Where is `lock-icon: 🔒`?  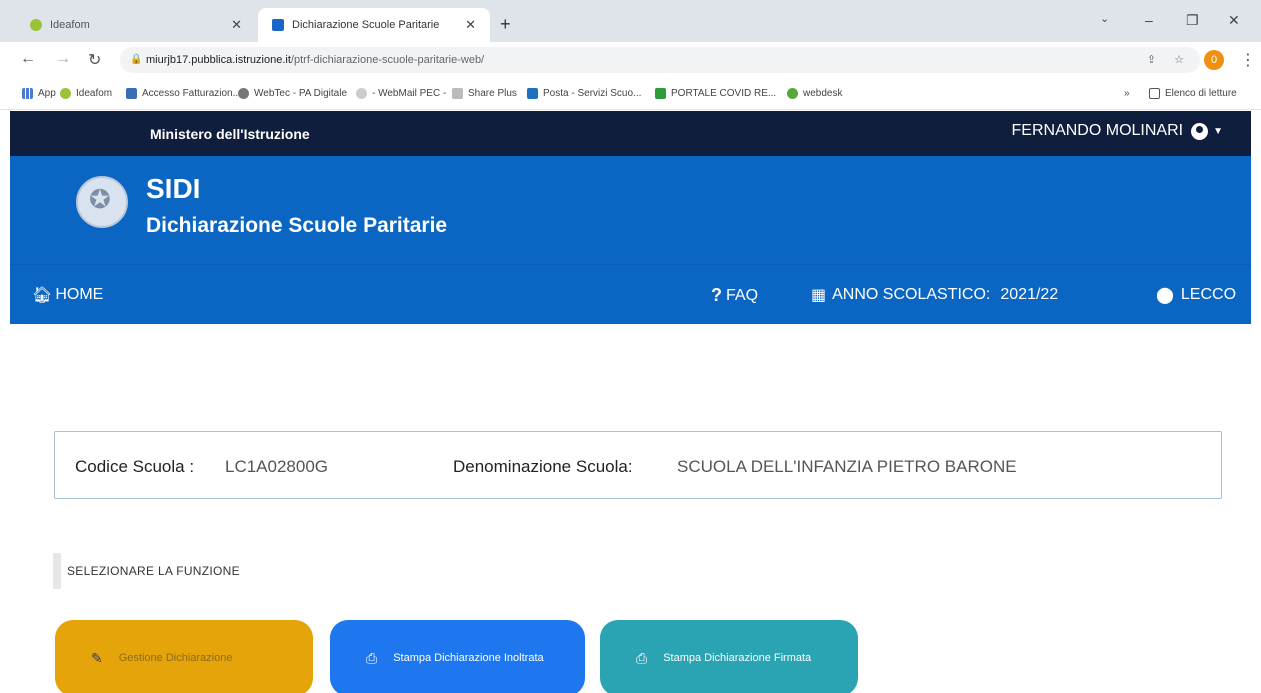 lock-icon: 🔒 is located at coordinates (136, 59).